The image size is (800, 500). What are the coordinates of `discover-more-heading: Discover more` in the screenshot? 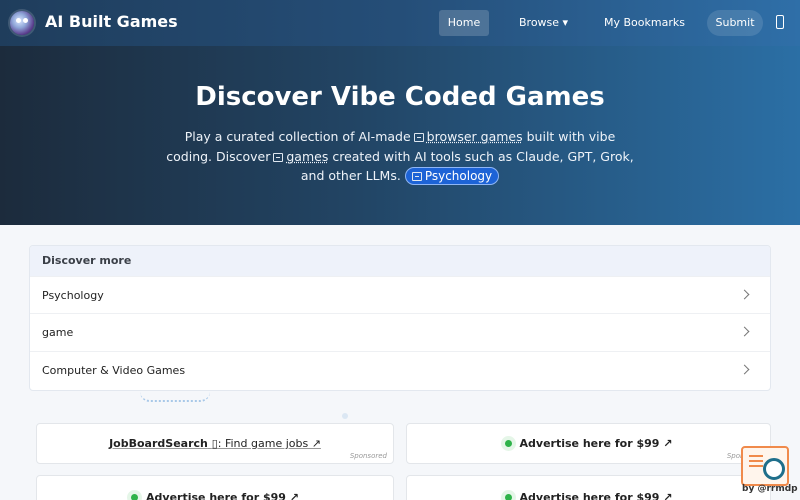 It's located at (400, 261).